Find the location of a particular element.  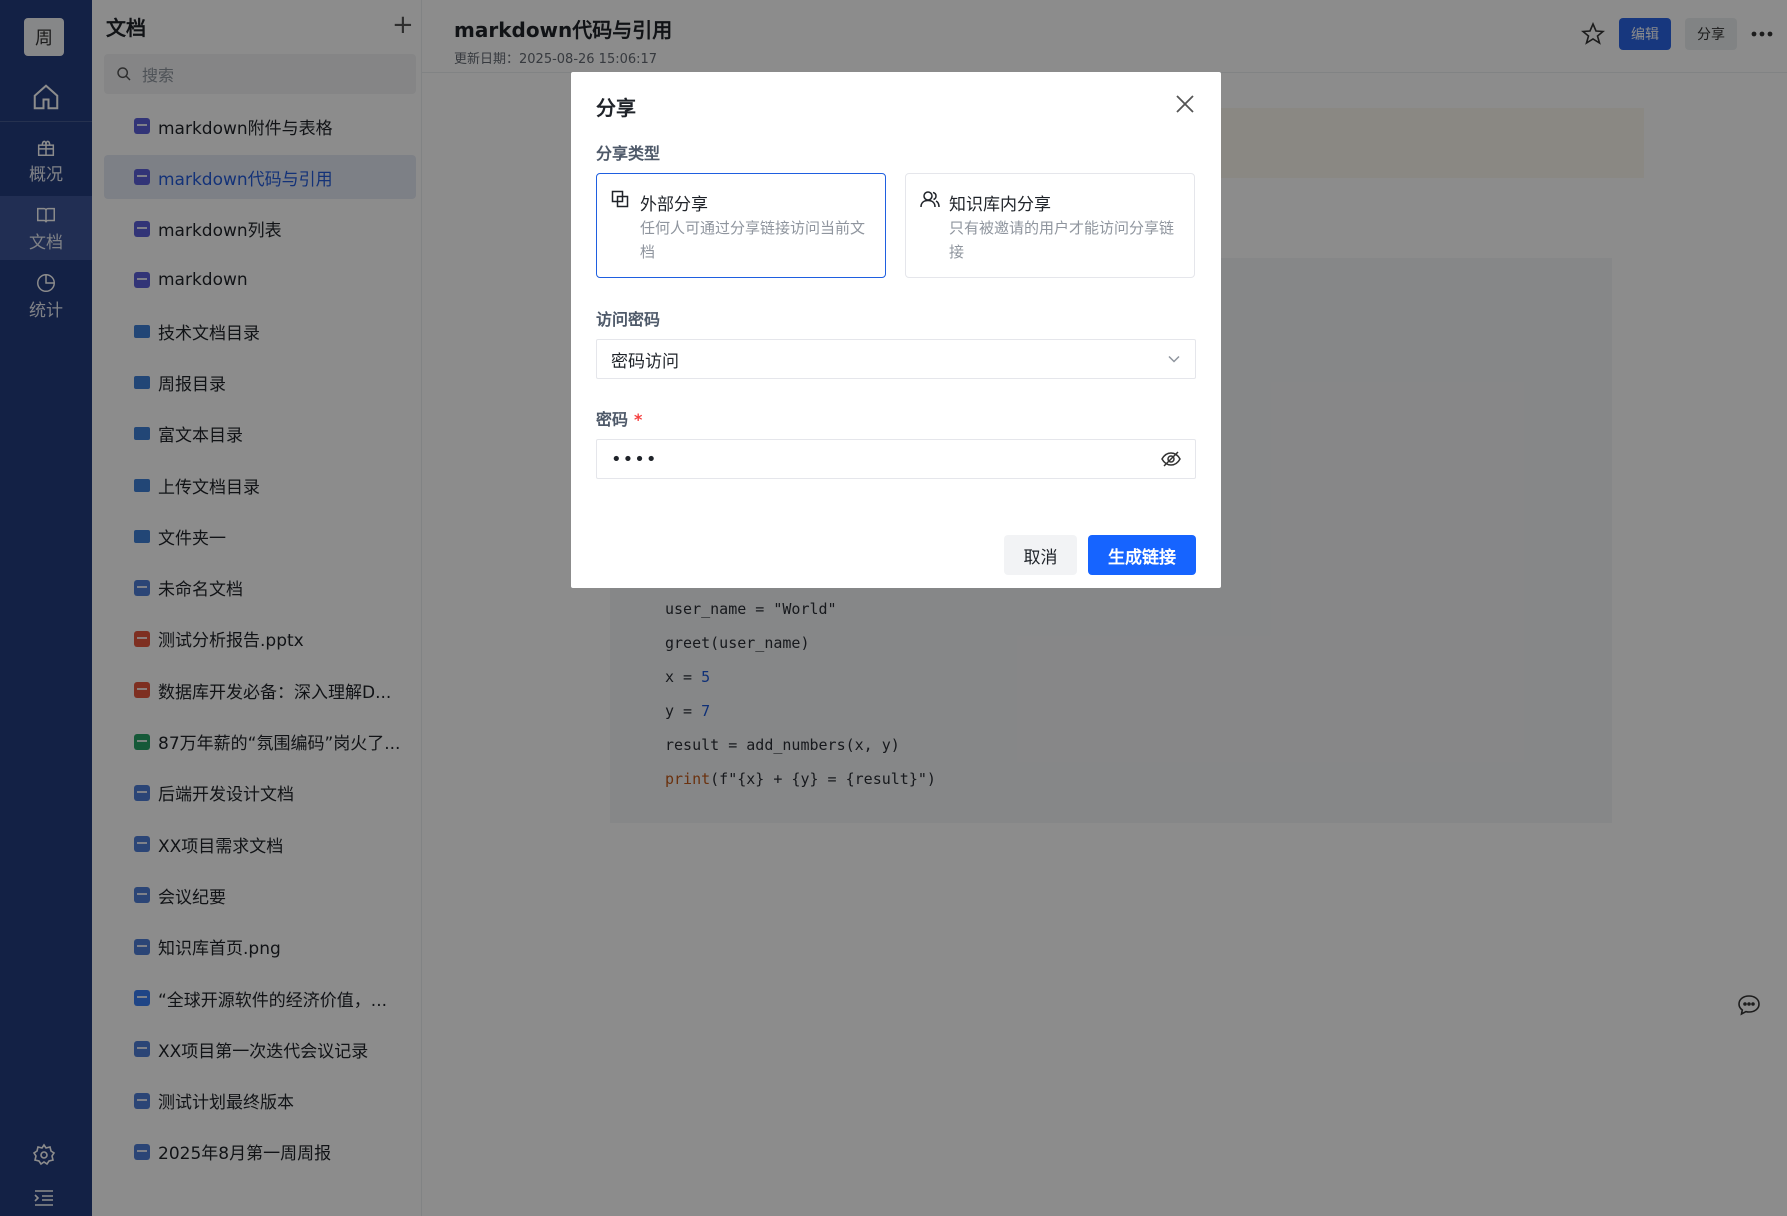

external-share-option: 外部分享 任何人可通过分享链接访问当前文档 is located at coordinates (741, 225).